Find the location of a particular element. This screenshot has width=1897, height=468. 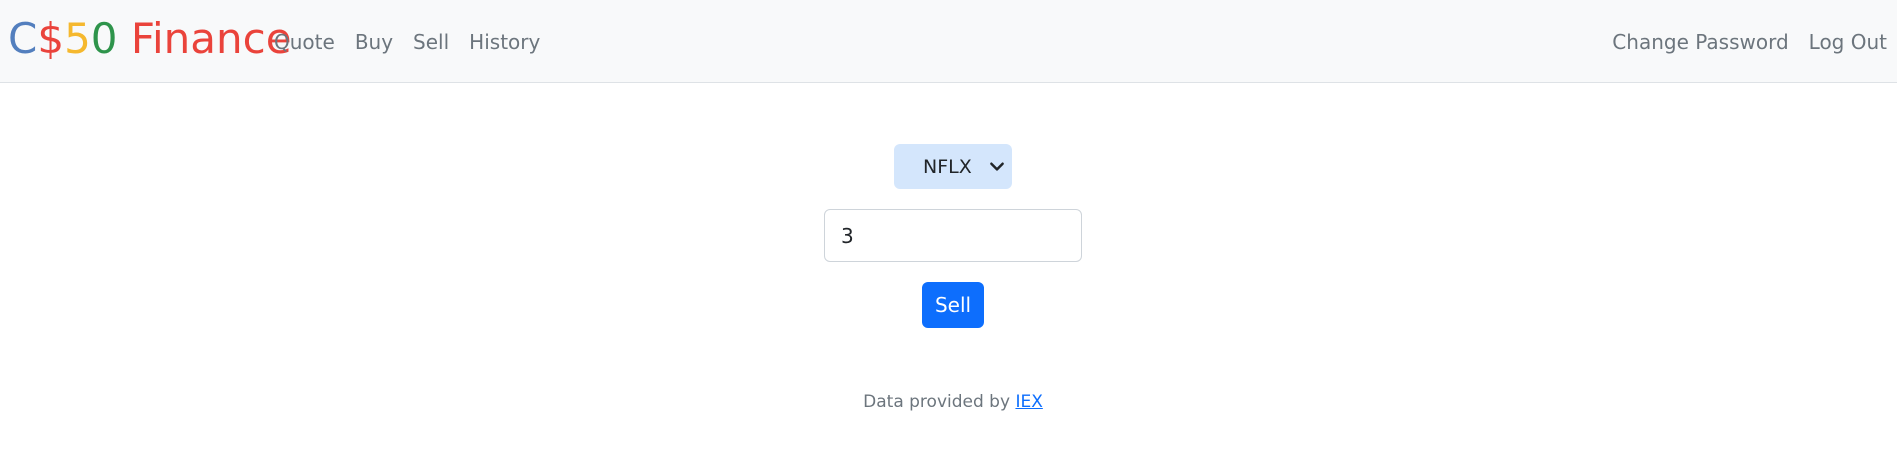

footer-text: Data provided by is located at coordinates (939, 402).